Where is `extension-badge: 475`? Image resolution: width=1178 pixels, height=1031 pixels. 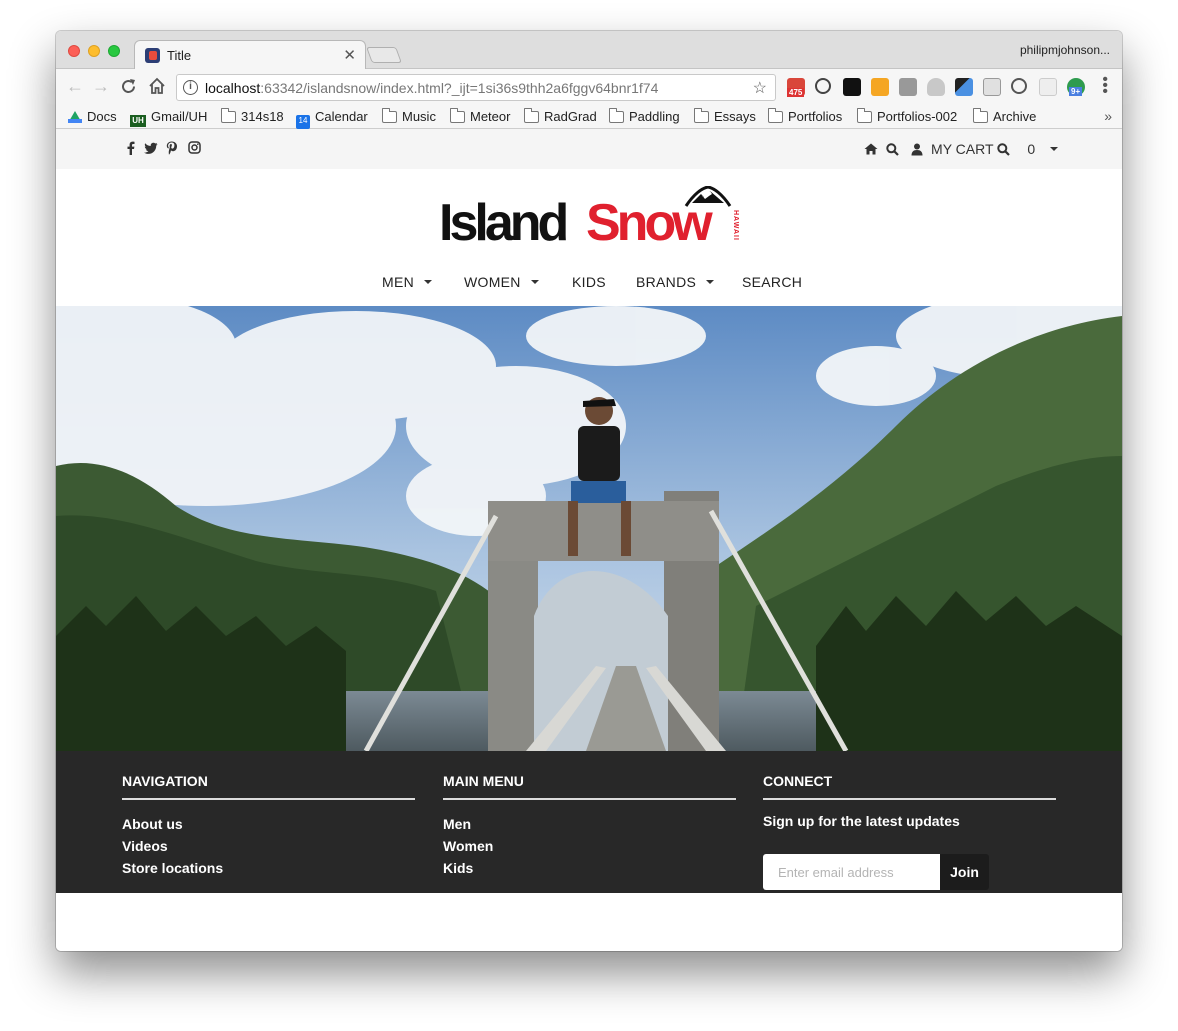
extension-badge: 475 is located at coordinates (796, 92).